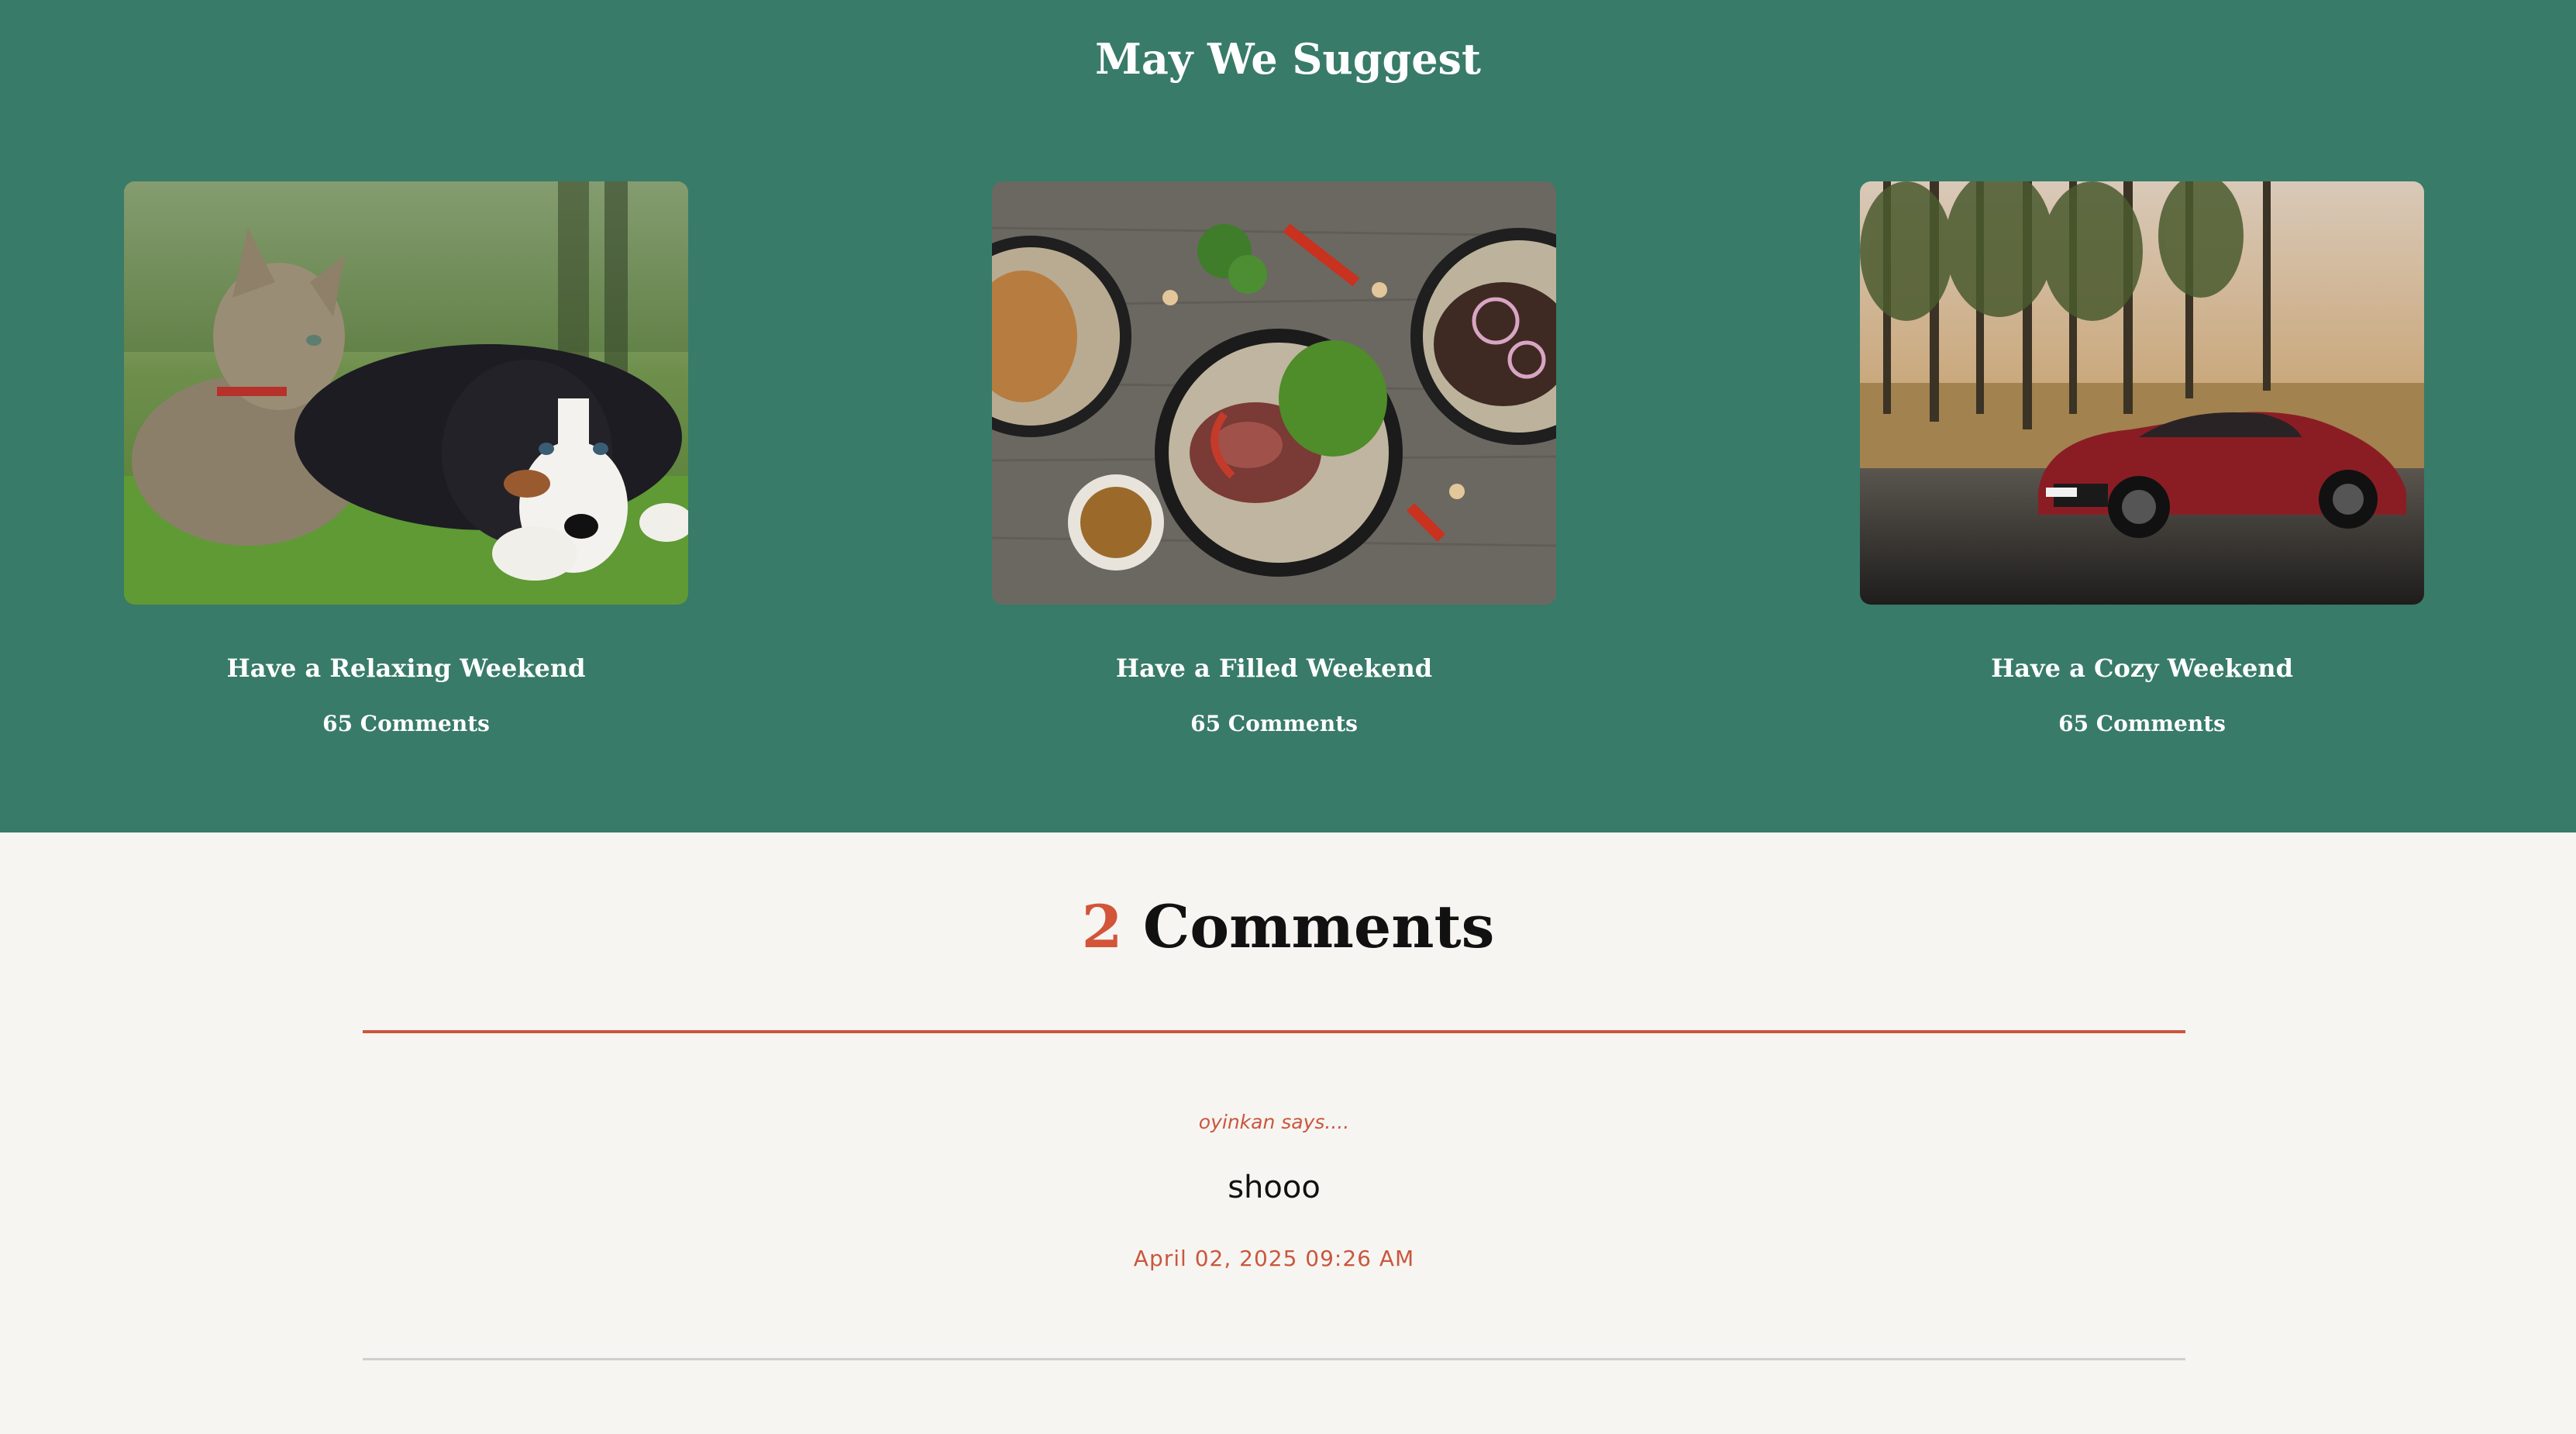 The width and height of the screenshot is (2576, 1434). I want to click on comments-label: Comments, so click(1318, 927).